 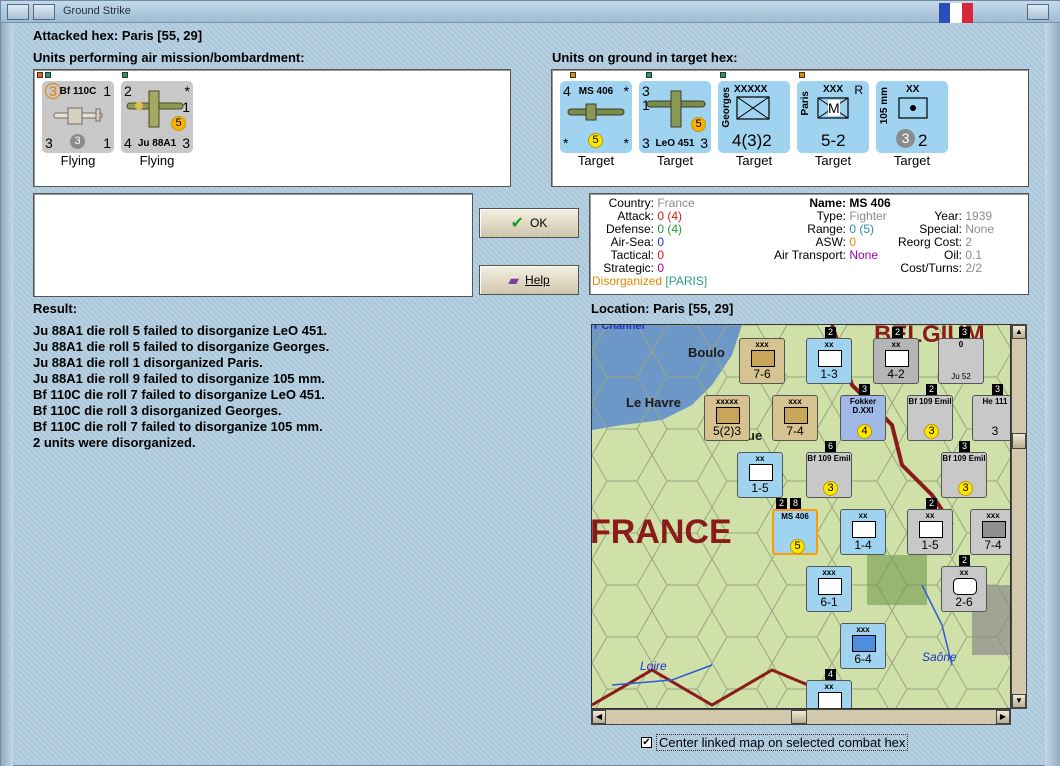 What do you see at coordinates (18, 12) in the screenshot?
I see `window-menu-button` at bounding box center [18, 12].